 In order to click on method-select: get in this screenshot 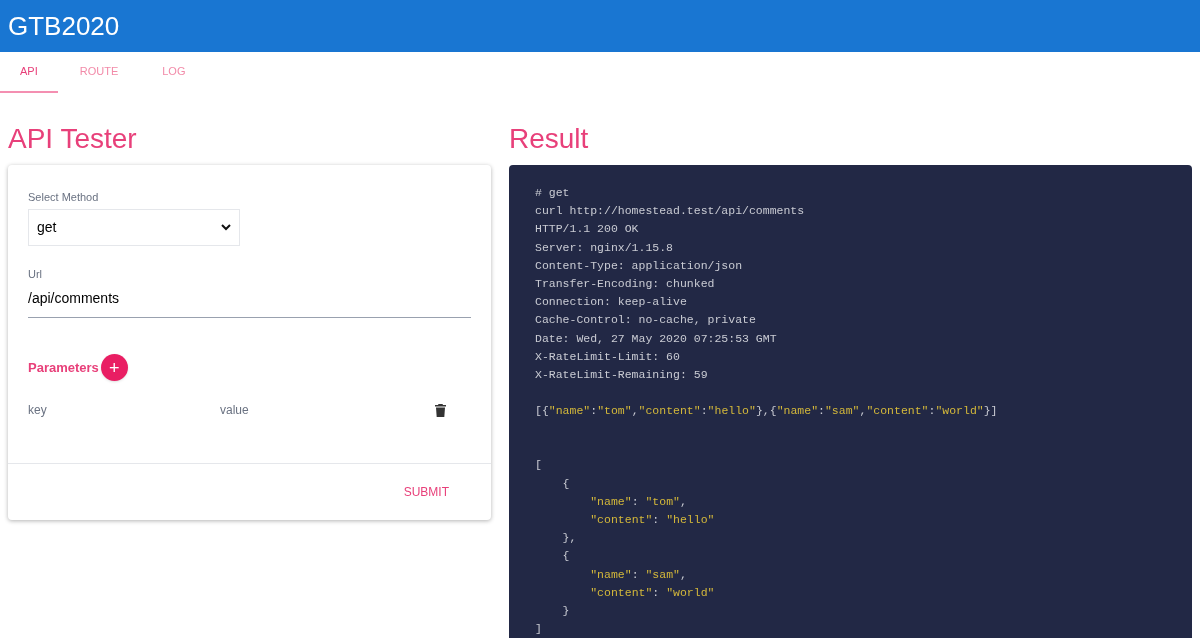, I will do `click(134, 227)`.